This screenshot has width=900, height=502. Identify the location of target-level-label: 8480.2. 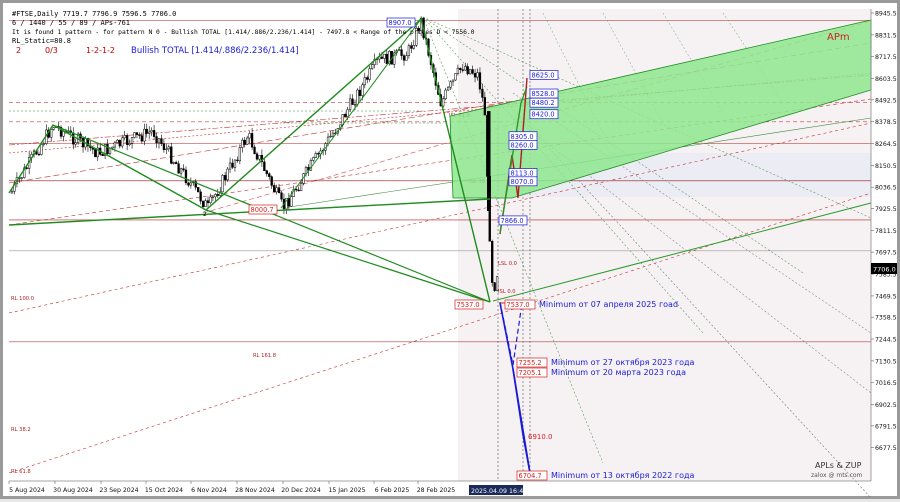
(543, 103).